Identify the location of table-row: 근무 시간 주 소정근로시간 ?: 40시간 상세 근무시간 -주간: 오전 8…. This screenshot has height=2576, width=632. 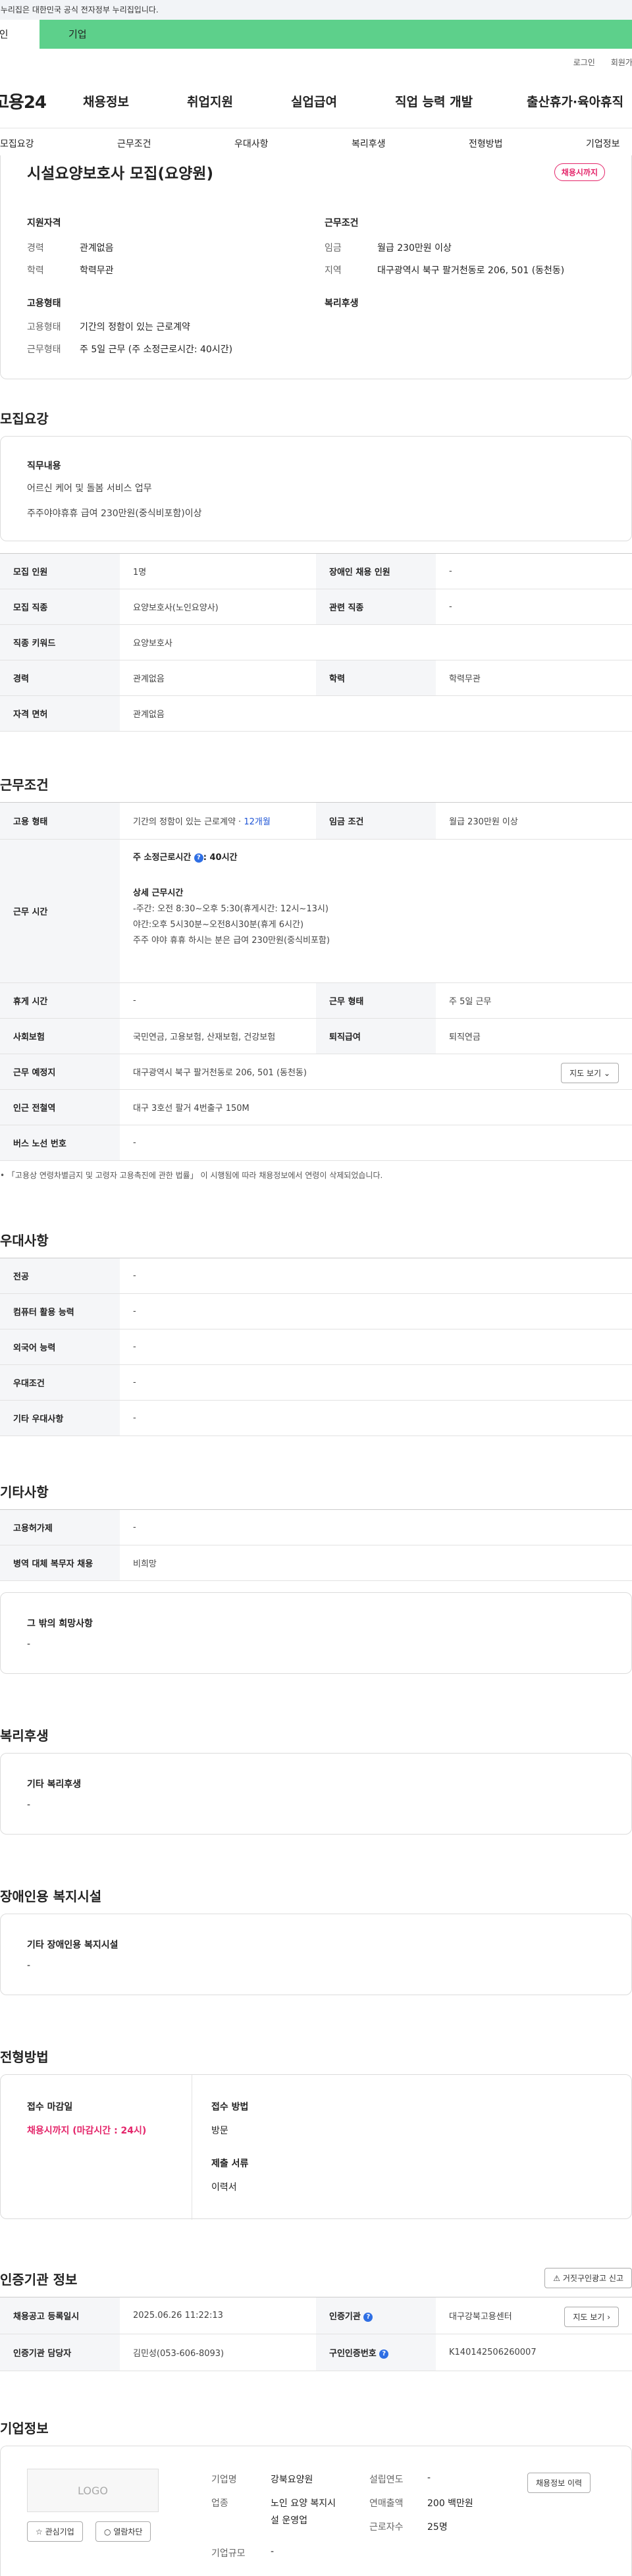
(316, 911).